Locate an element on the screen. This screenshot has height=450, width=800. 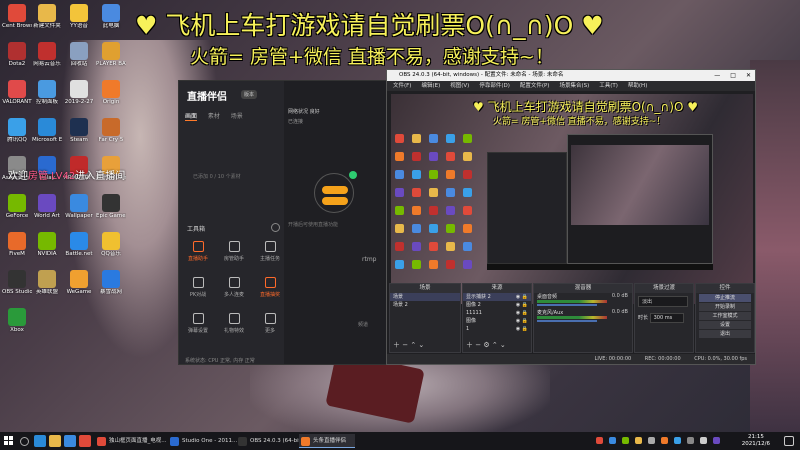
desktop-icon: 网易云音乐 is located at coordinates (47, 59).